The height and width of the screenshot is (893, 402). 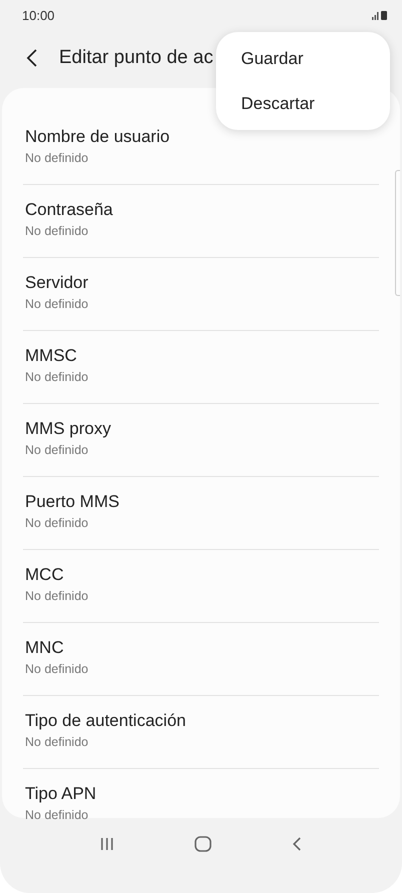 What do you see at coordinates (202, 794) in the screenshot?
I see `setting-label: Tipo APN` at bounding box center [202, 794].